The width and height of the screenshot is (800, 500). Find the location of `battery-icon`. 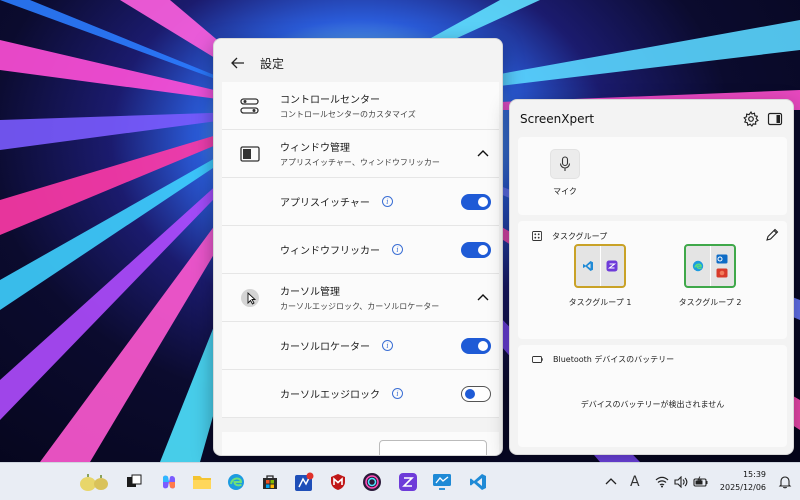

battery-icon is located at coordinates (537, 359).